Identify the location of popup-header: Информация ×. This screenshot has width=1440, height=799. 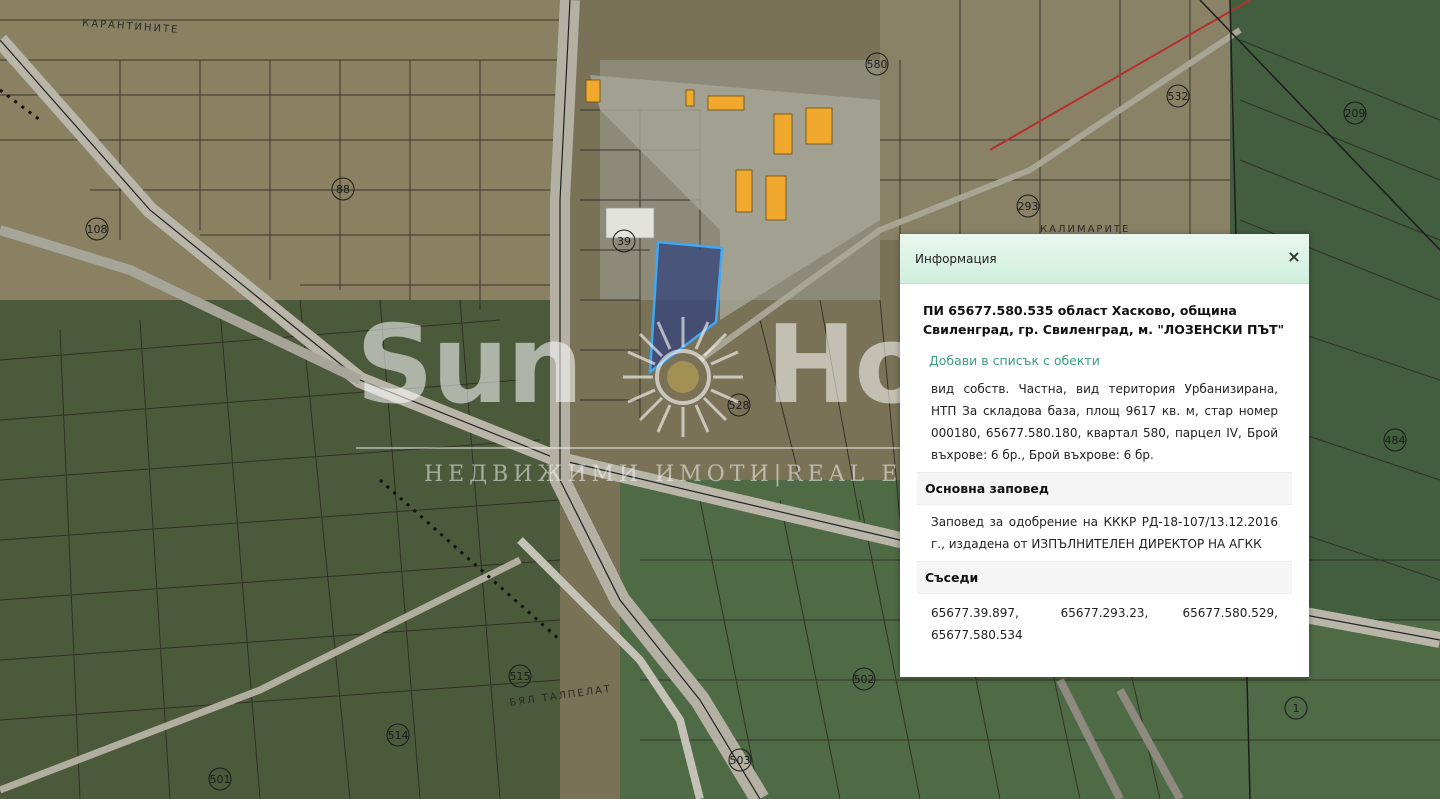
(1104, 259).